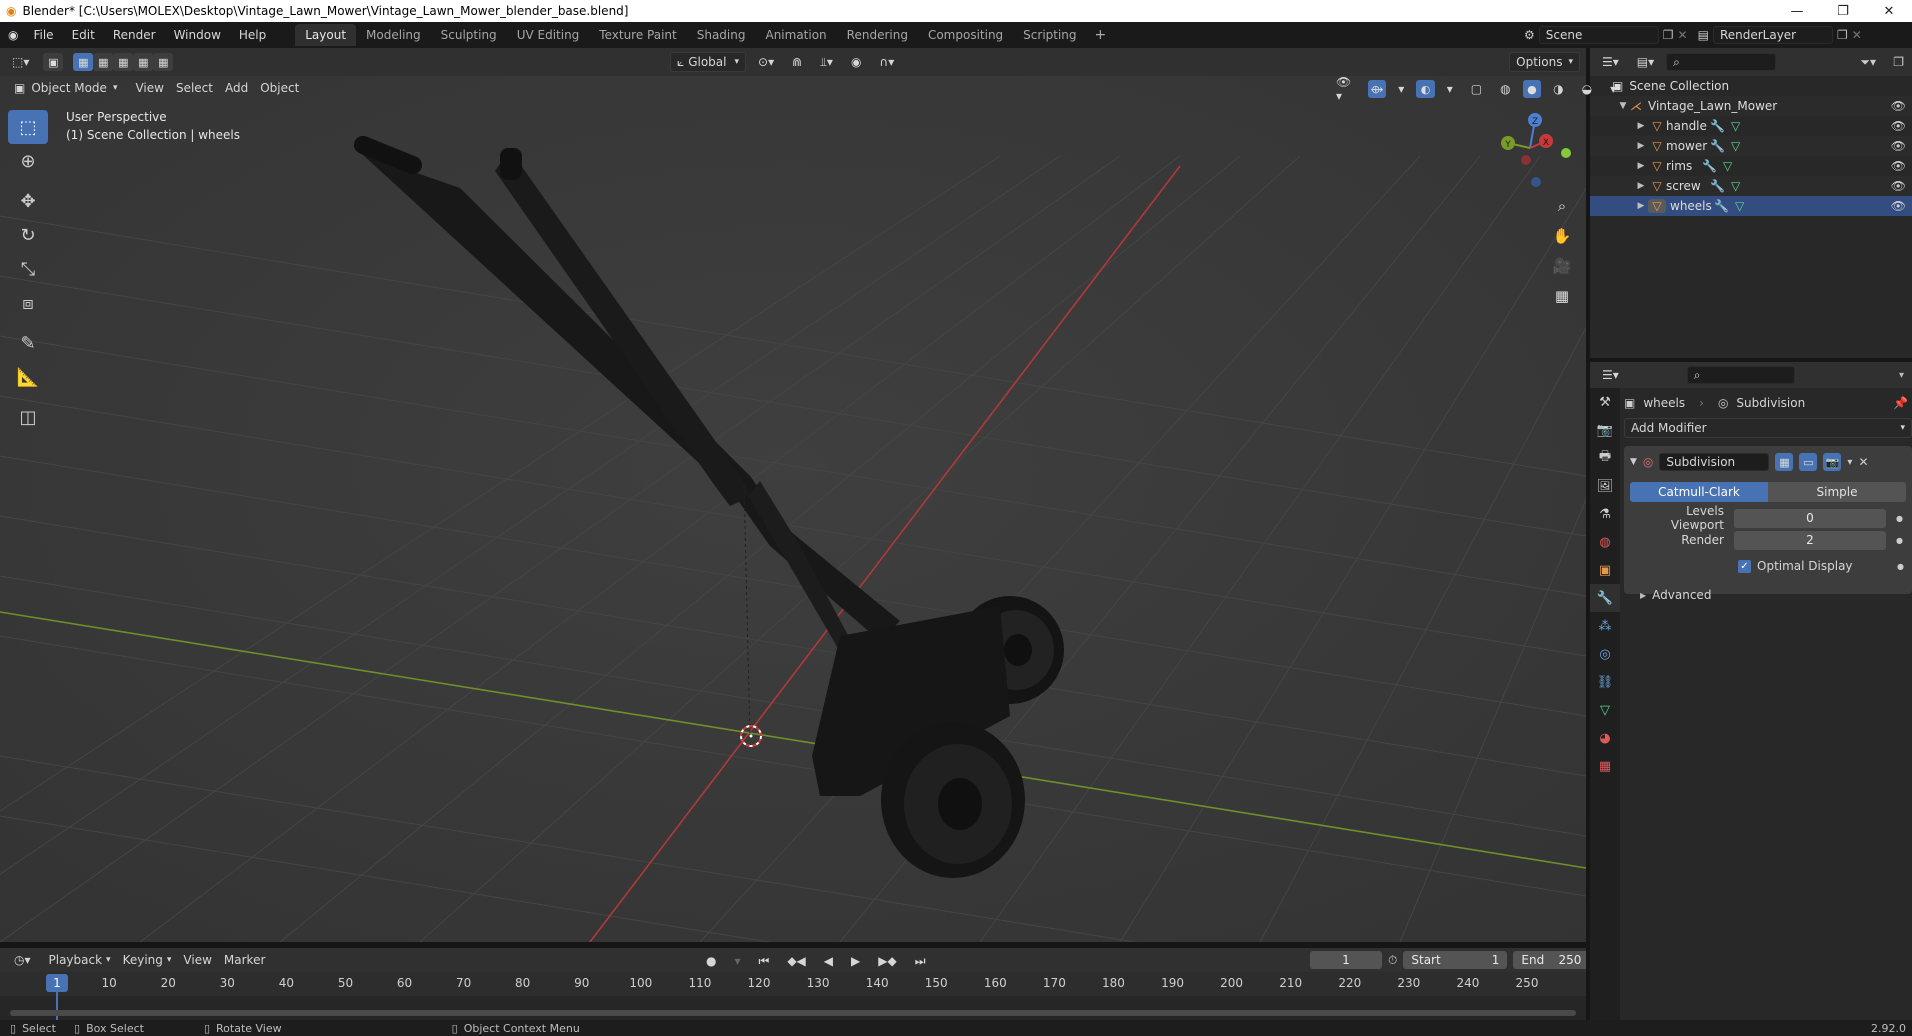 Image resolution: width=1912 pixels, height=1036 pixels. Describe the element at coordinates (236, 88) in the screenshot. I see `menu-add: Add` at that location.